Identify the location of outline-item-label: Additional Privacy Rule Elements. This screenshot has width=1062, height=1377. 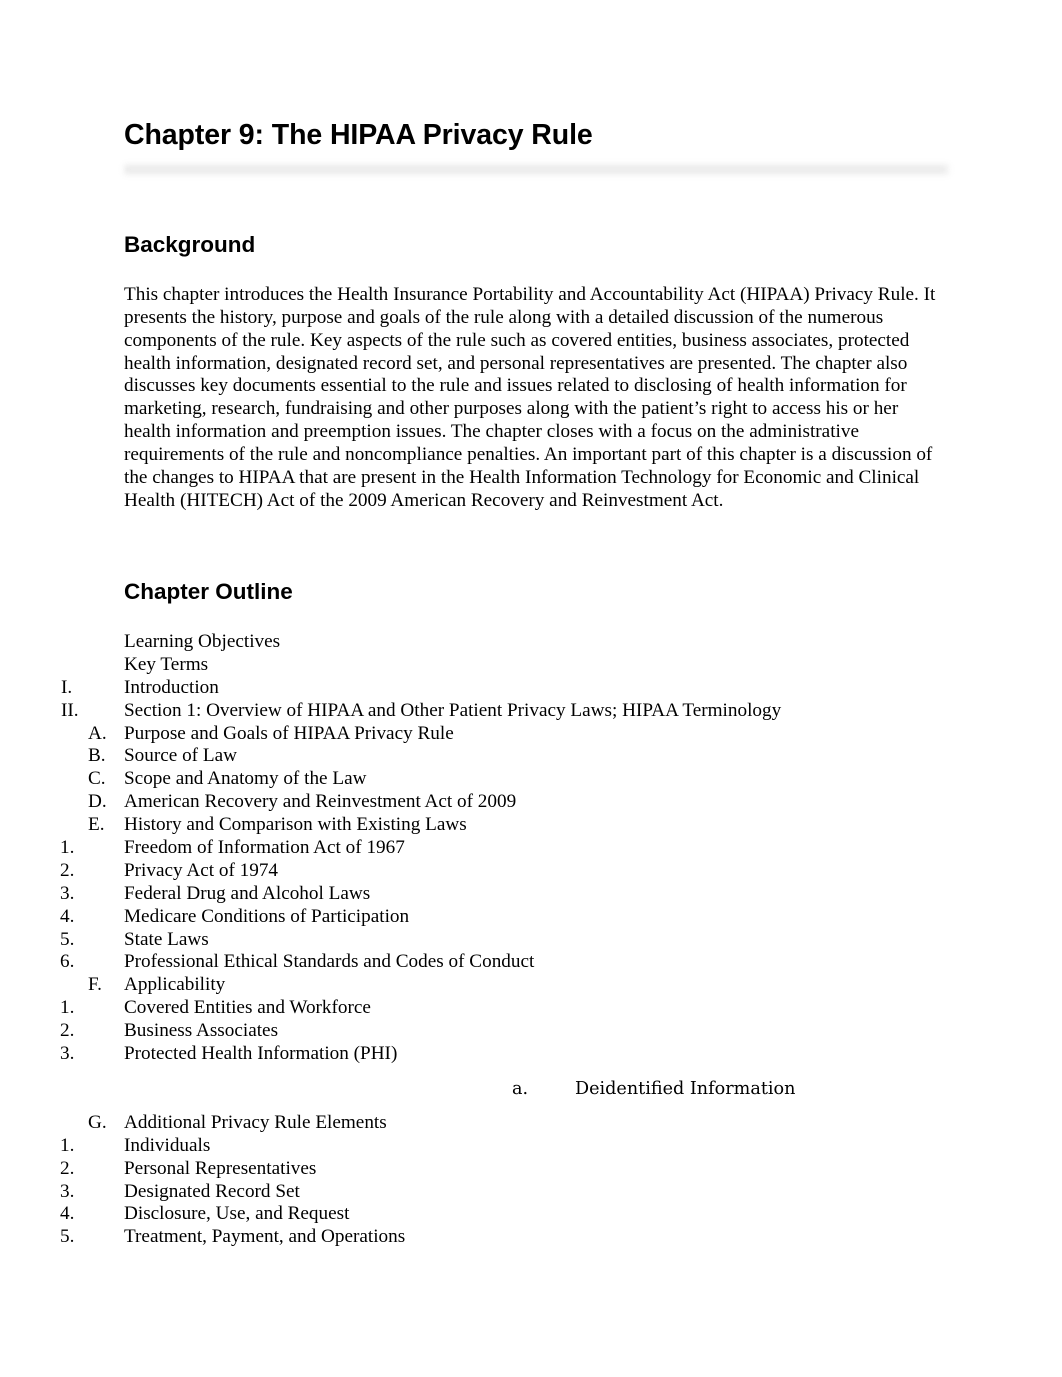
(255, 1122).